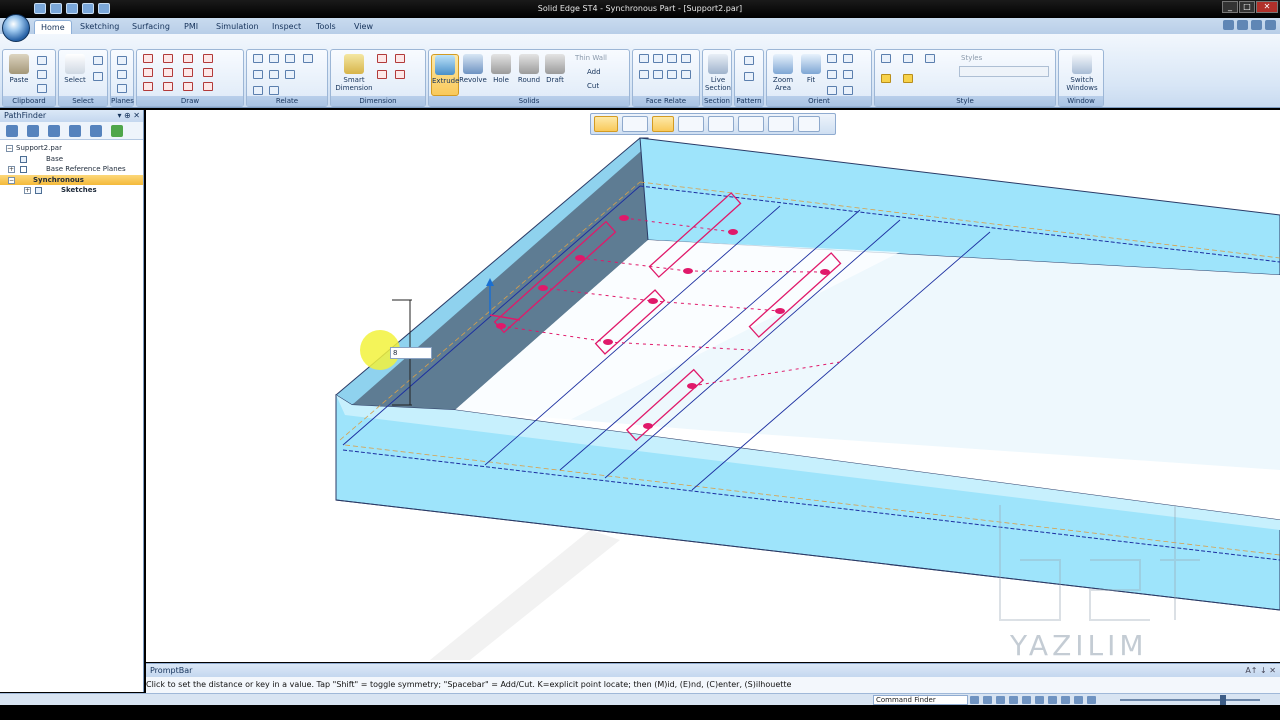 The image size is (1280, 720). Describe the element at coordinates (686, 74) in the screenshot. I see `ground-icon` at that location.